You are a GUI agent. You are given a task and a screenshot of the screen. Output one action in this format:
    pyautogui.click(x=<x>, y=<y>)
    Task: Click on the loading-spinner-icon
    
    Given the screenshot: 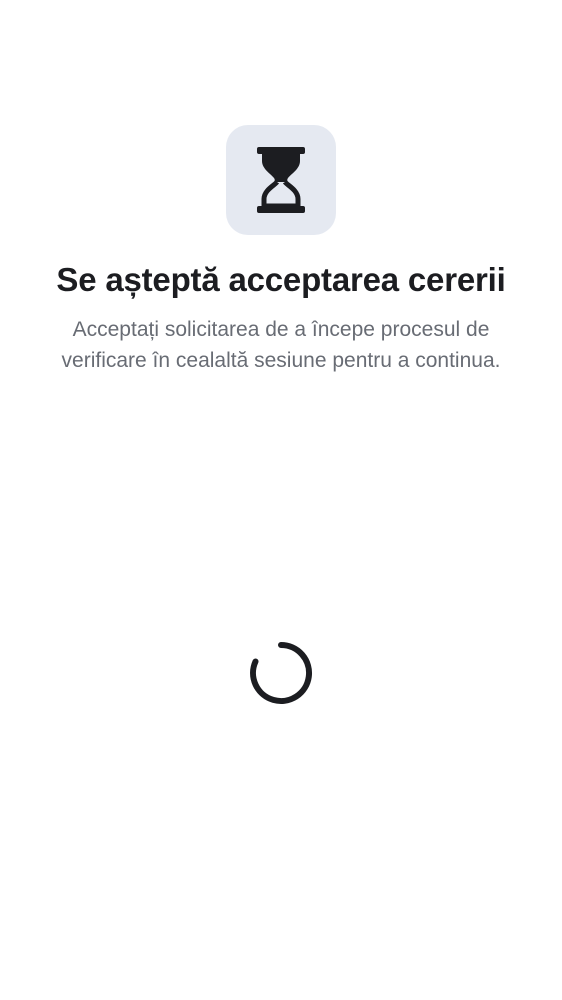 What is the action you would take?
    pyautogui.click(x=281, y=673)
    